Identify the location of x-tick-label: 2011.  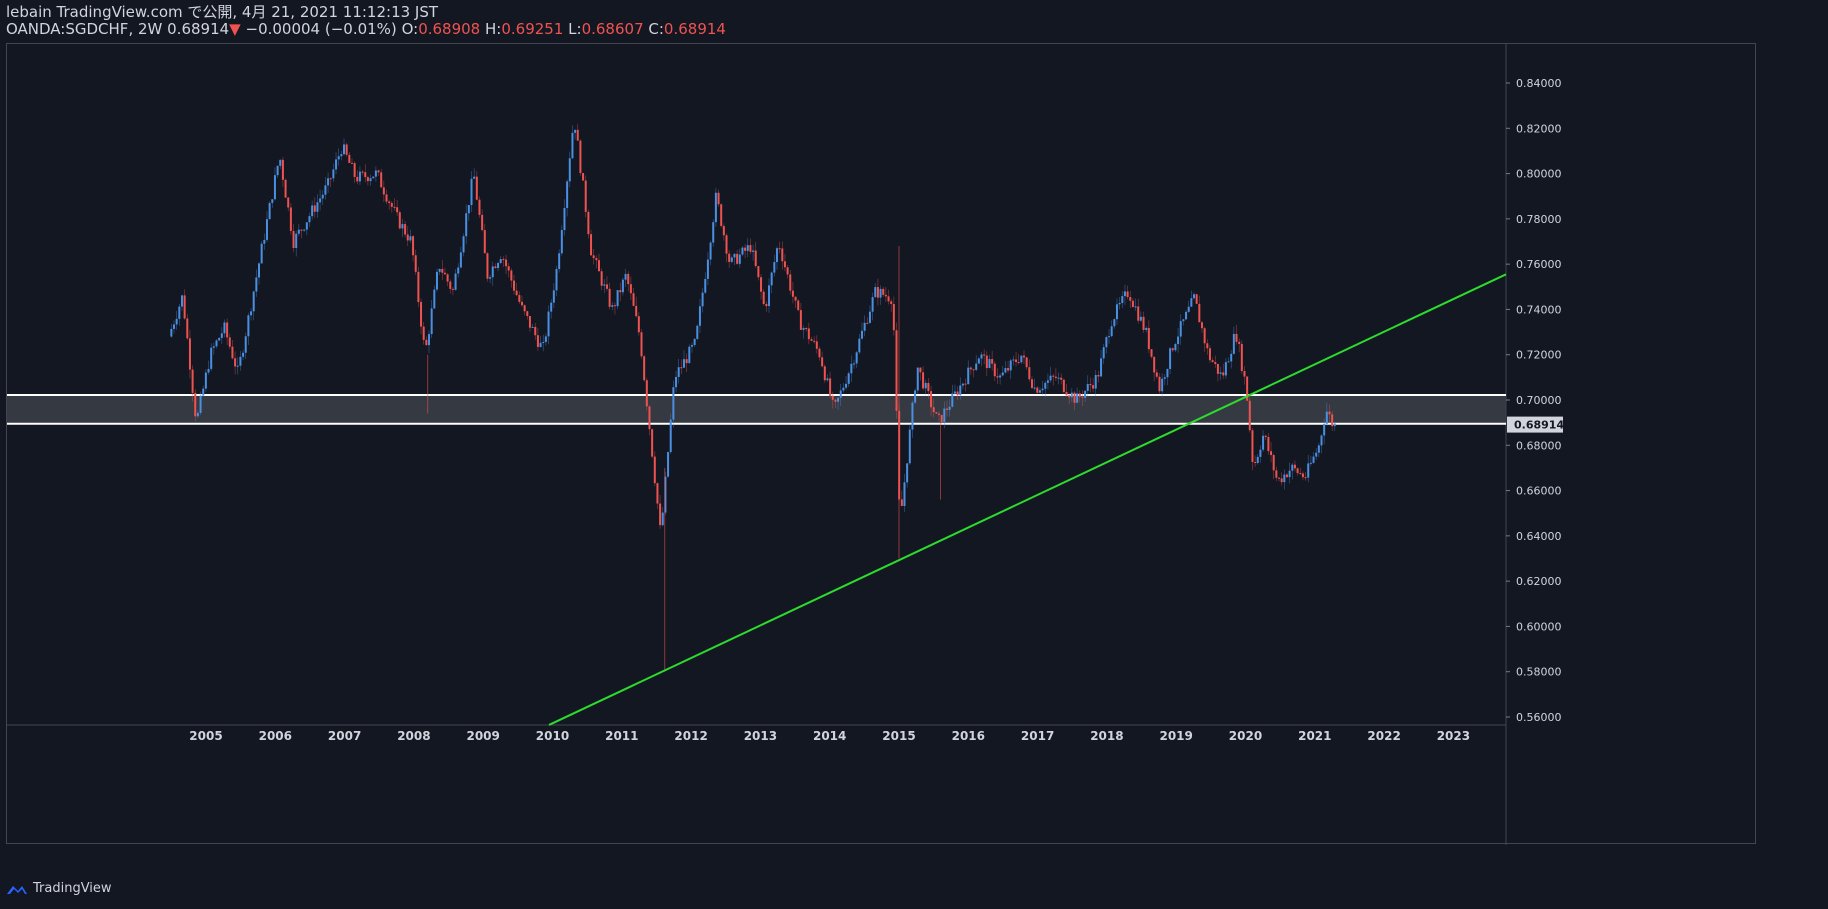
(621, 736).